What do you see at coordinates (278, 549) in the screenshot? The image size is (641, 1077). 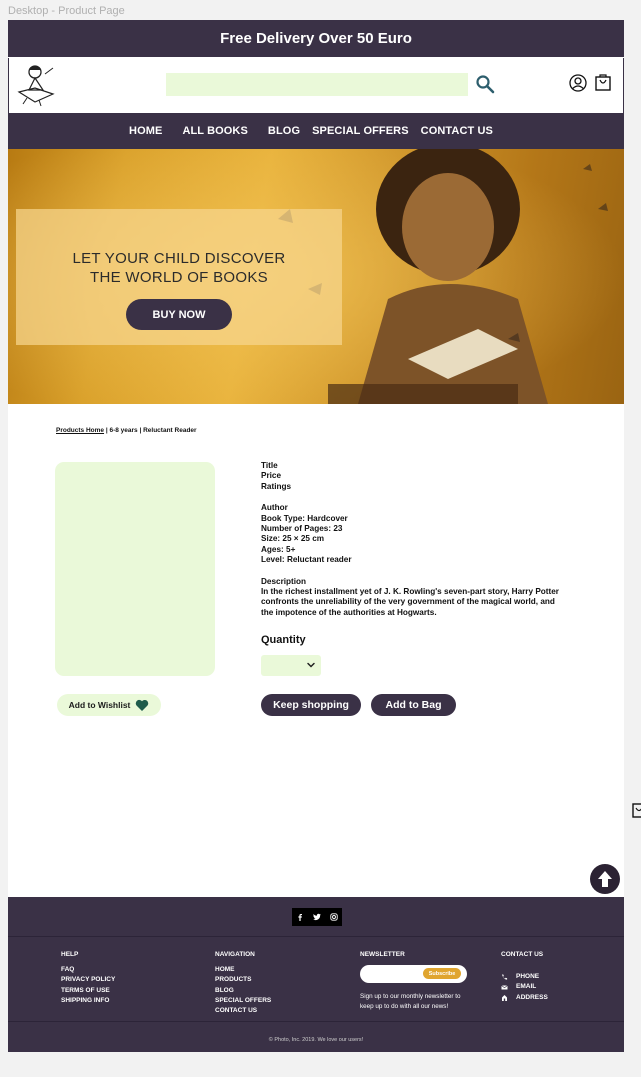 I see `product-ages: Ages: 5+` at bounding box center [278, 549].